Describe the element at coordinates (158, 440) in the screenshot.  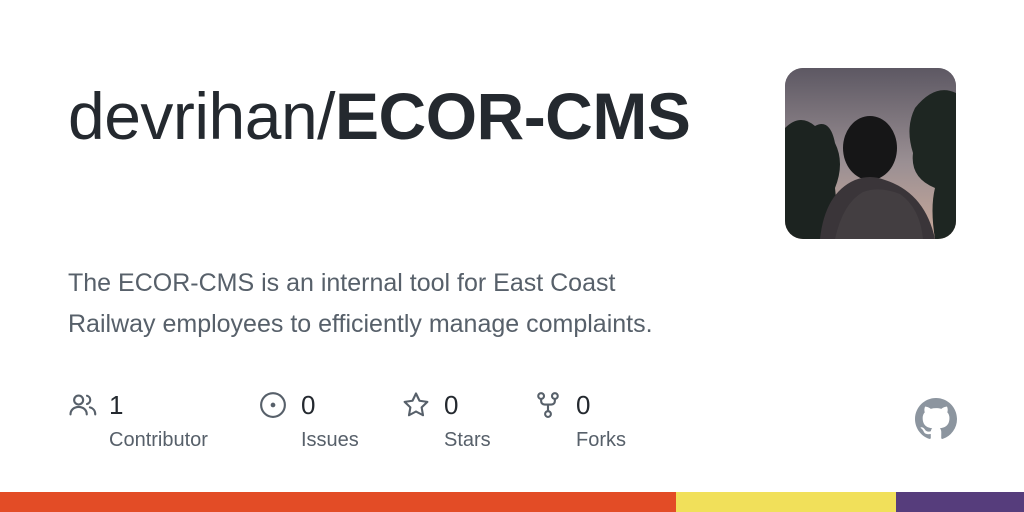
I see `contributors-label: Contributor` at that location.